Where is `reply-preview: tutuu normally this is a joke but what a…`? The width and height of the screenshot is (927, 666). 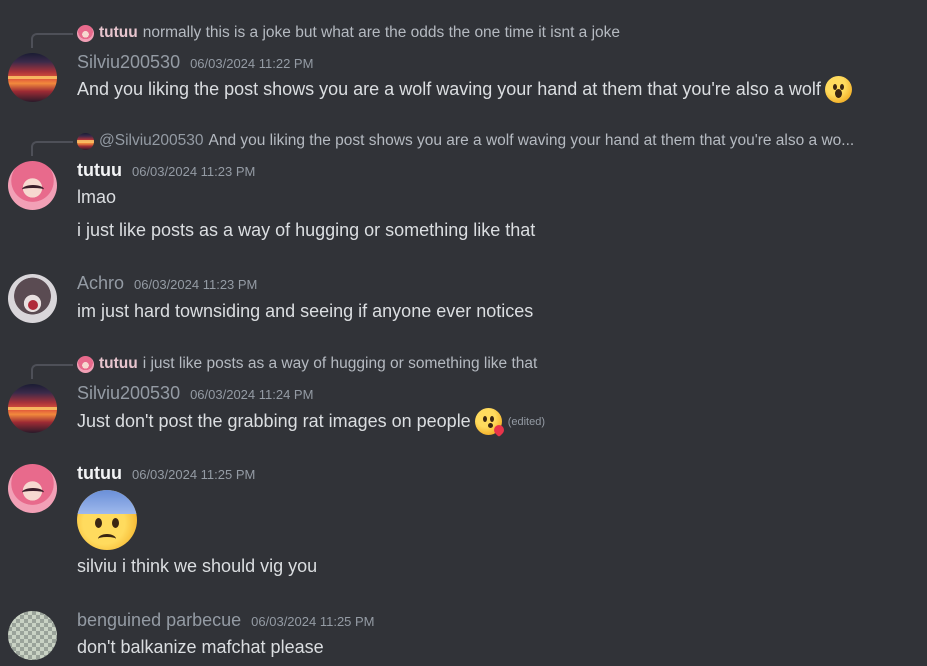 reply-preview: tutuu normally this is a joke but what a… is located at coordinates (348, 33).